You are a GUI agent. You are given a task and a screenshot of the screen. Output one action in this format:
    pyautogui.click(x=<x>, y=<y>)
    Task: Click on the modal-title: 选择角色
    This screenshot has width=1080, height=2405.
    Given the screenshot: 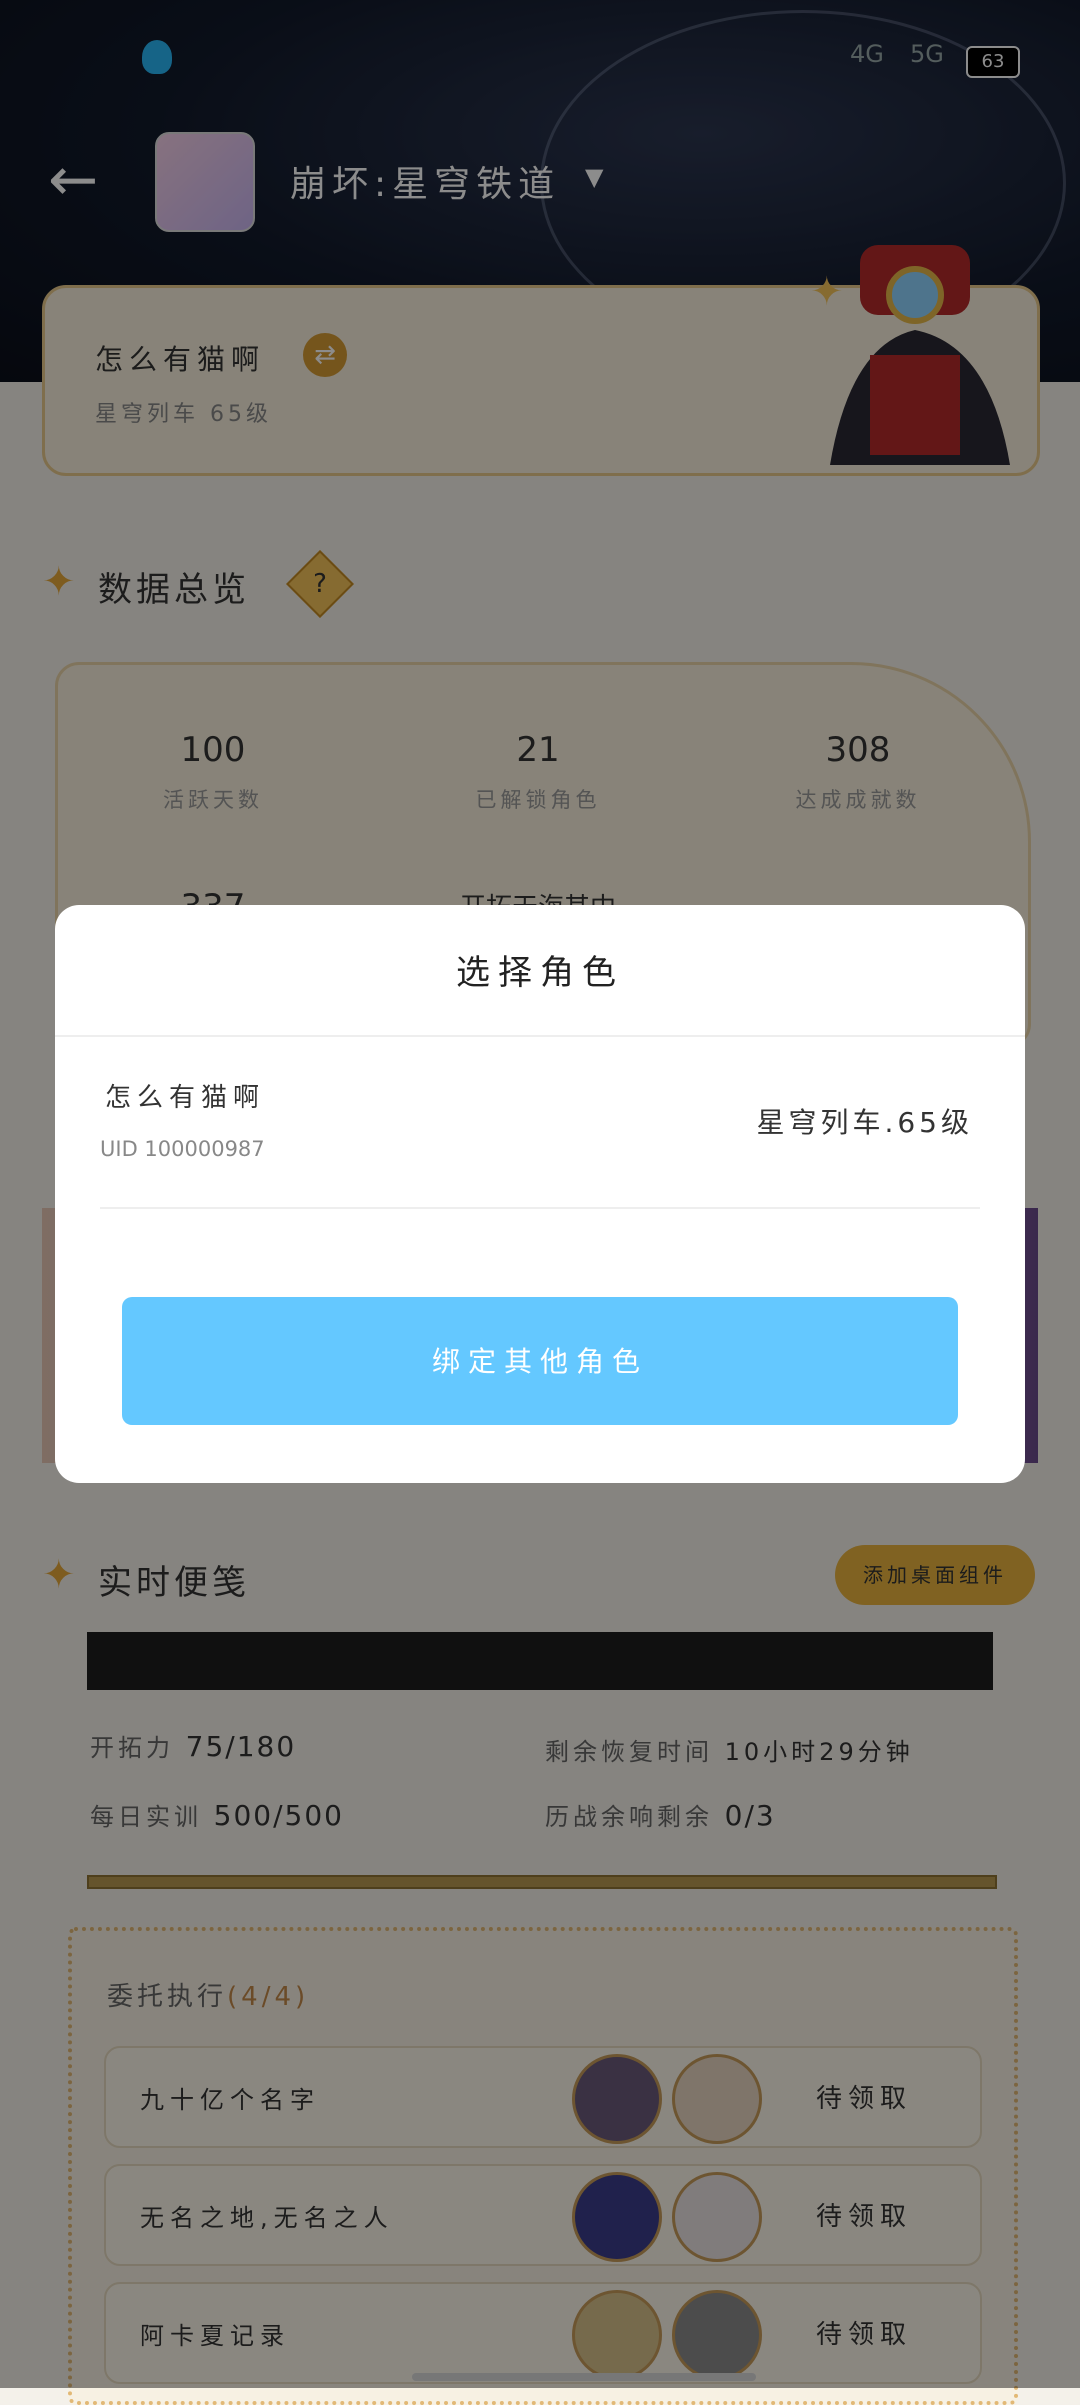 What is the action you would take?
    pyautogui.click(x=540, y=973)
    